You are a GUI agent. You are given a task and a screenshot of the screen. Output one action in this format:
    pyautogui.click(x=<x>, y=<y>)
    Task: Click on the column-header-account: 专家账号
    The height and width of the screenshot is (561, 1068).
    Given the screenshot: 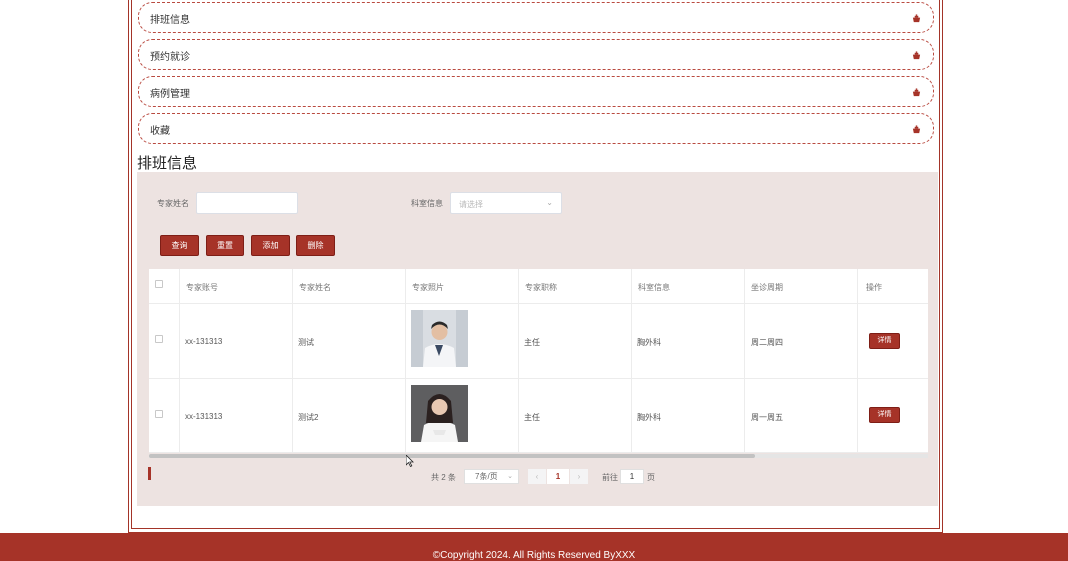 What is the action you would take?
    pyautogui.click(x=202, y=287)
    